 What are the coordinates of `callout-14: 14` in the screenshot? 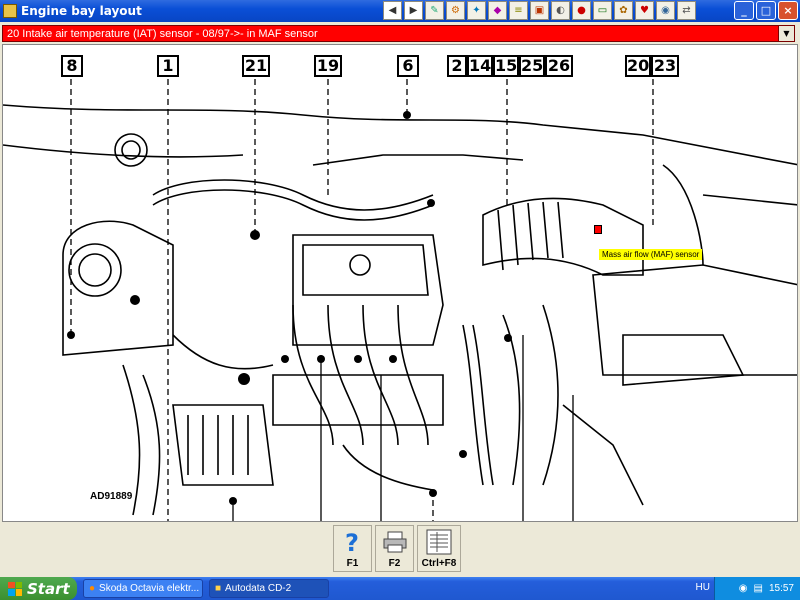 It's located at (480, 66).